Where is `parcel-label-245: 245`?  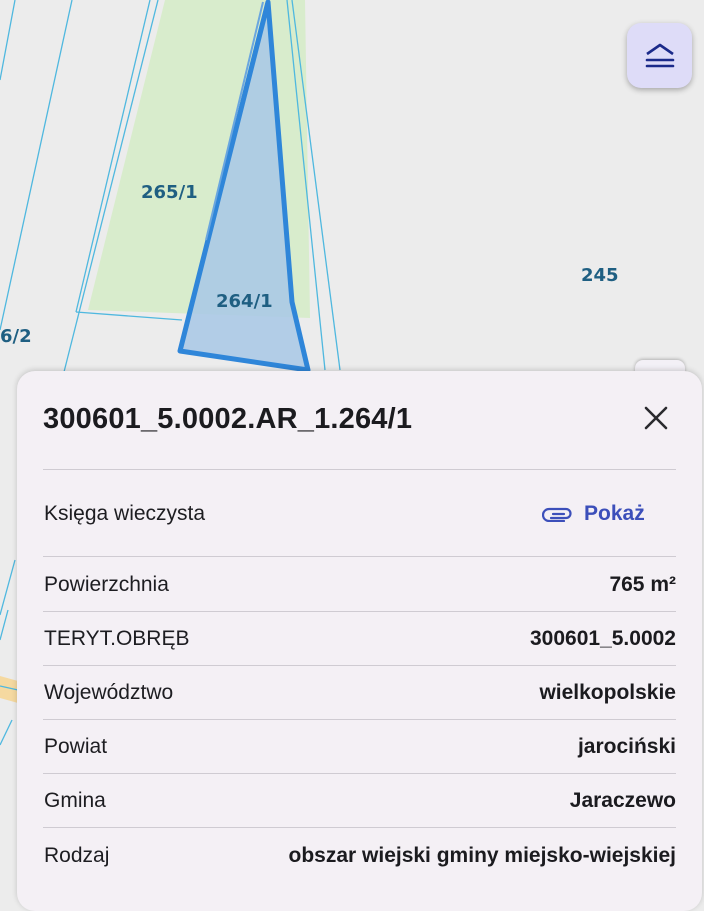
parcel-label-245: 245 is located at coordinates (600, 275).